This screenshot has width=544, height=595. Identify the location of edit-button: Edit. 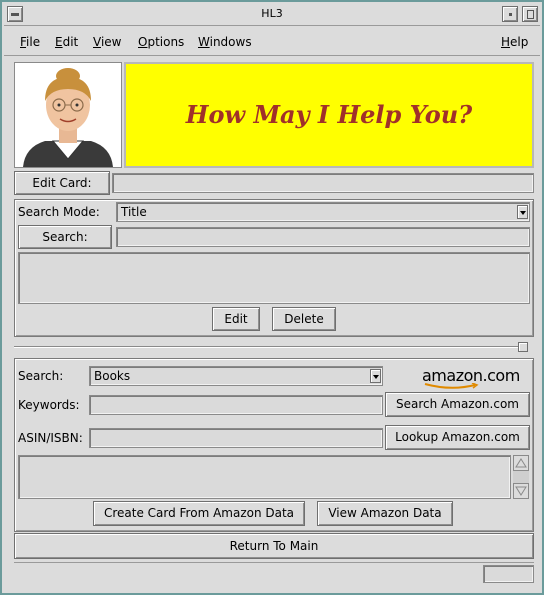
(236, 319).